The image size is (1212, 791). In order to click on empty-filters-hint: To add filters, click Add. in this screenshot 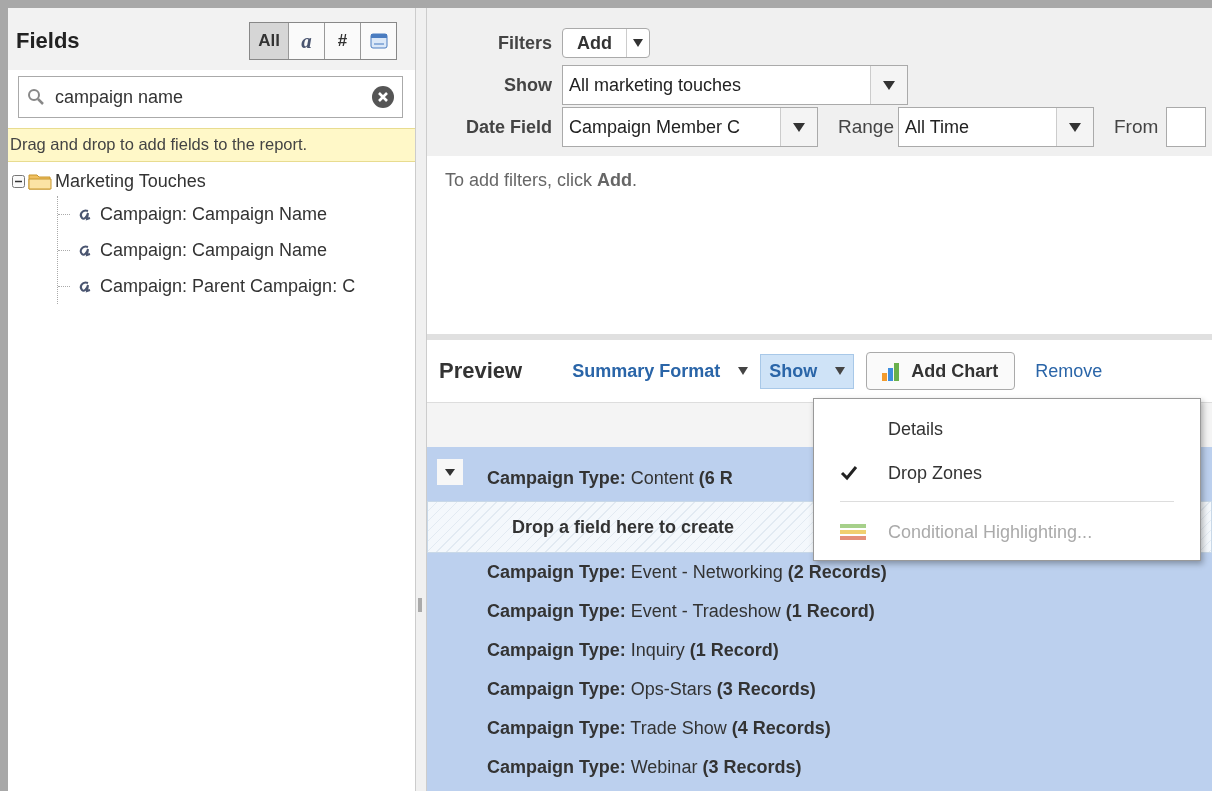, I will do `click(541, 180)`.